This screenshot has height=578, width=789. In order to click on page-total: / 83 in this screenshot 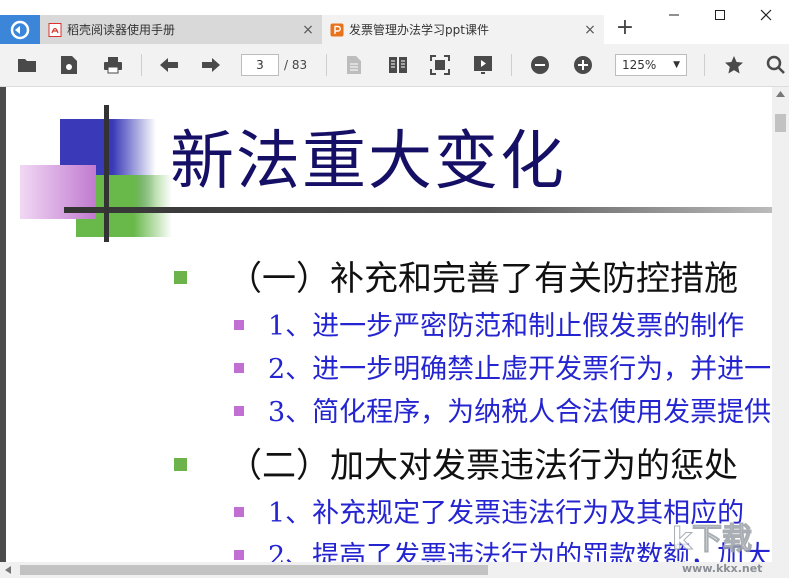, I will do `click(296, 65)`.